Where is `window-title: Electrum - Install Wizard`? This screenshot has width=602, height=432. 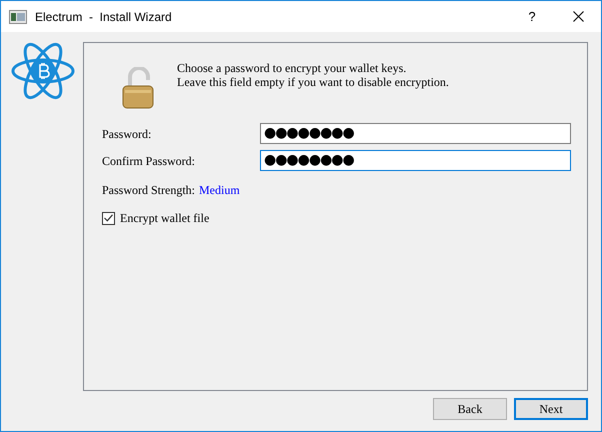
window-title: Electrum - Install Wizard is located at coordinates (103, 17).